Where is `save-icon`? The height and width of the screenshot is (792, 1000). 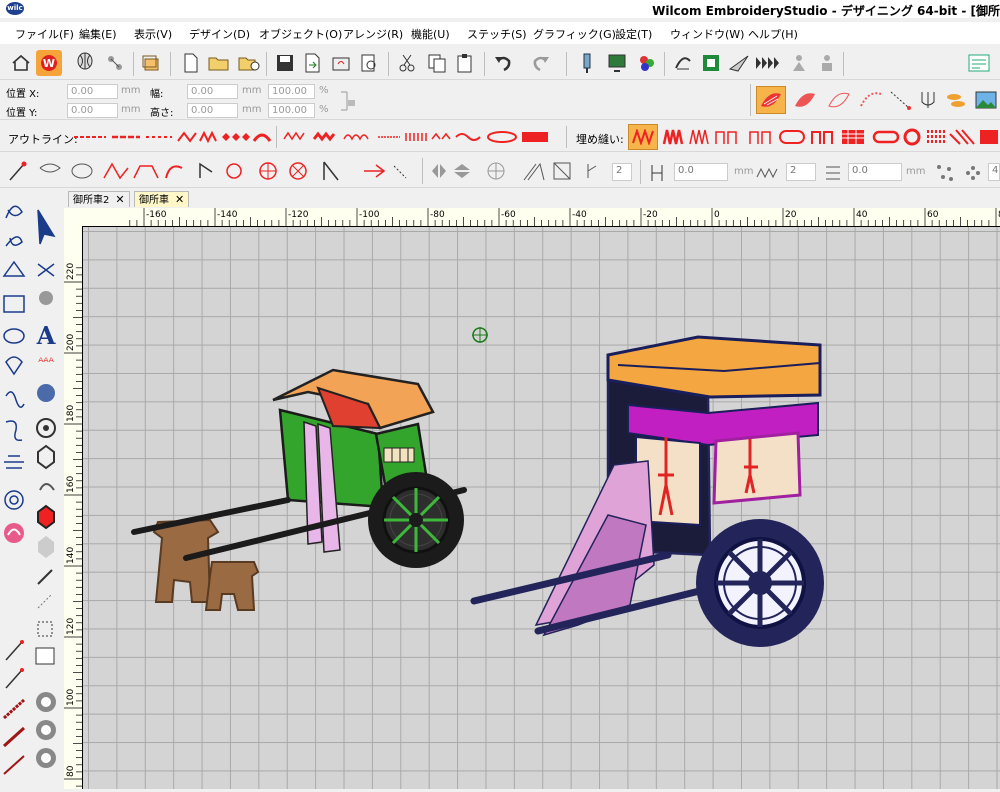 save-icon is located at coordinates (285, 63).